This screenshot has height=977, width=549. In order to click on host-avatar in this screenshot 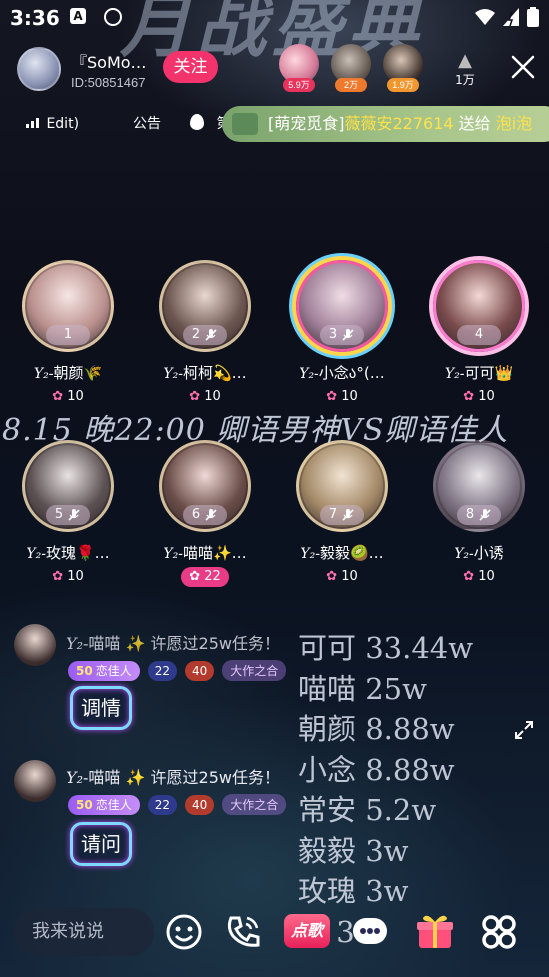, I will do `click(39, 69)`.